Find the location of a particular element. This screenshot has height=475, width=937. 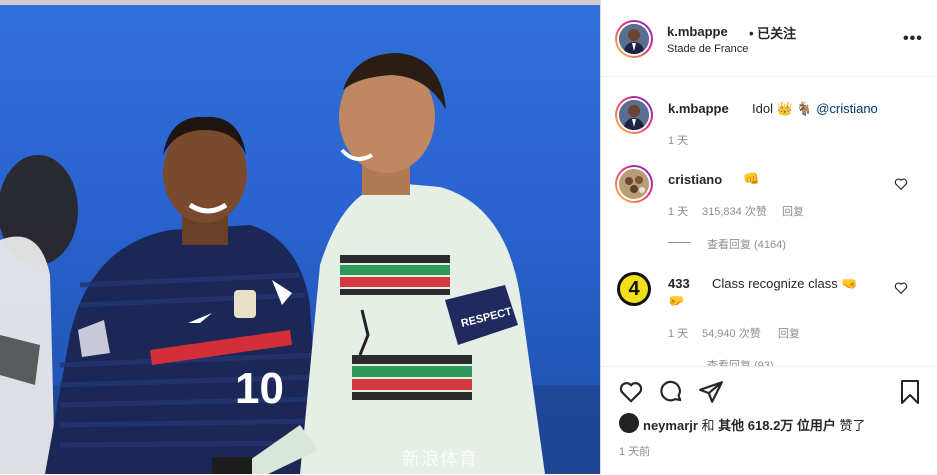

post-time: 1 天前 is located at coordinates (635, 452).